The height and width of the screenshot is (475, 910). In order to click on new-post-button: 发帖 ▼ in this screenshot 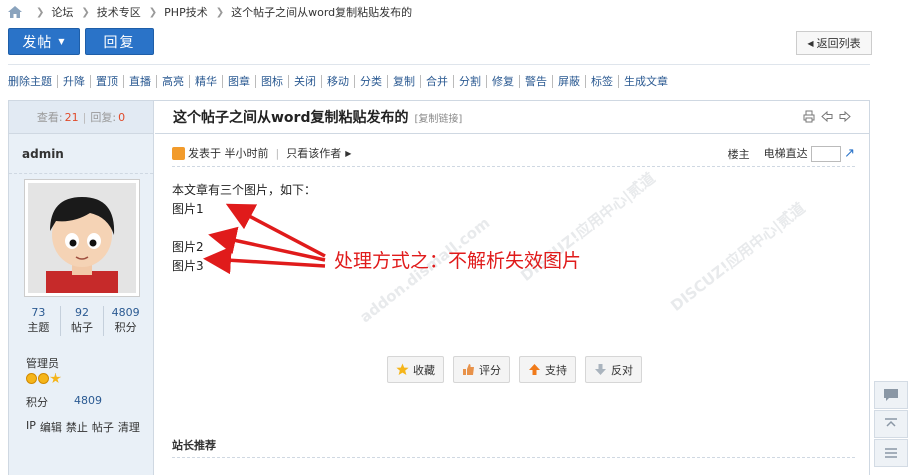, I will do `click(44, 41)`.